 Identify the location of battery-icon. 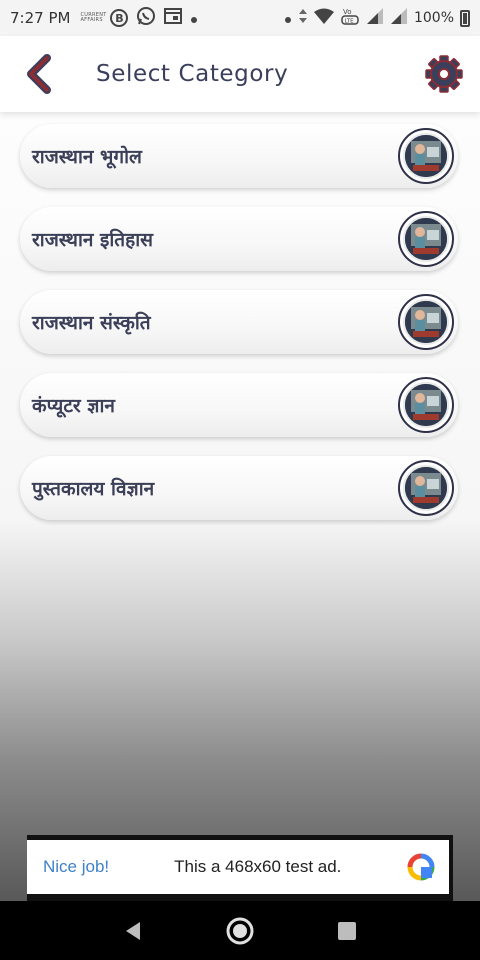
(465, 18).